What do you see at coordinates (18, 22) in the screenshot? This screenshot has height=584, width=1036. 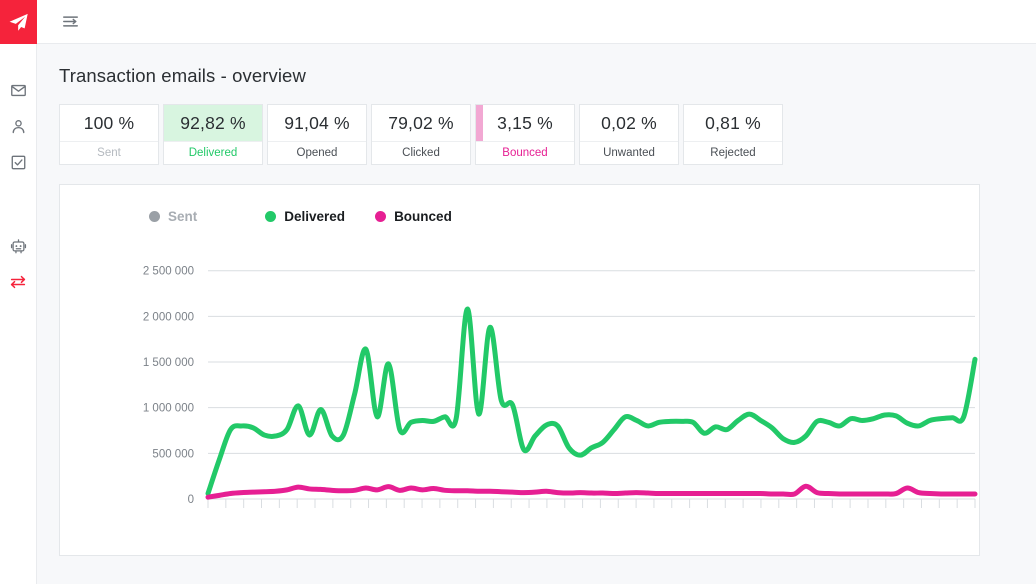 I see `paper-plane-logo-icon` at bounding box center [18, 22].